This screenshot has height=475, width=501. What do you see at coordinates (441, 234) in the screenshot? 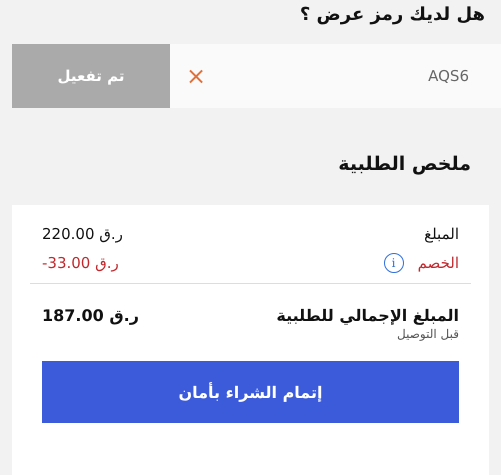
I see `line-label: المبلغ` at bounding box center [441, 234].